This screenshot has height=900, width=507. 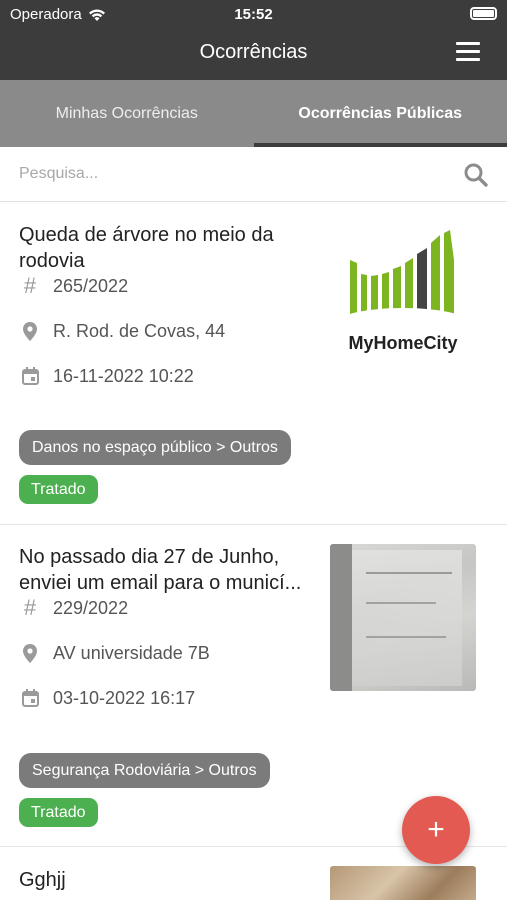 I want to click on photo-shadow, so click(x=341, y=617).